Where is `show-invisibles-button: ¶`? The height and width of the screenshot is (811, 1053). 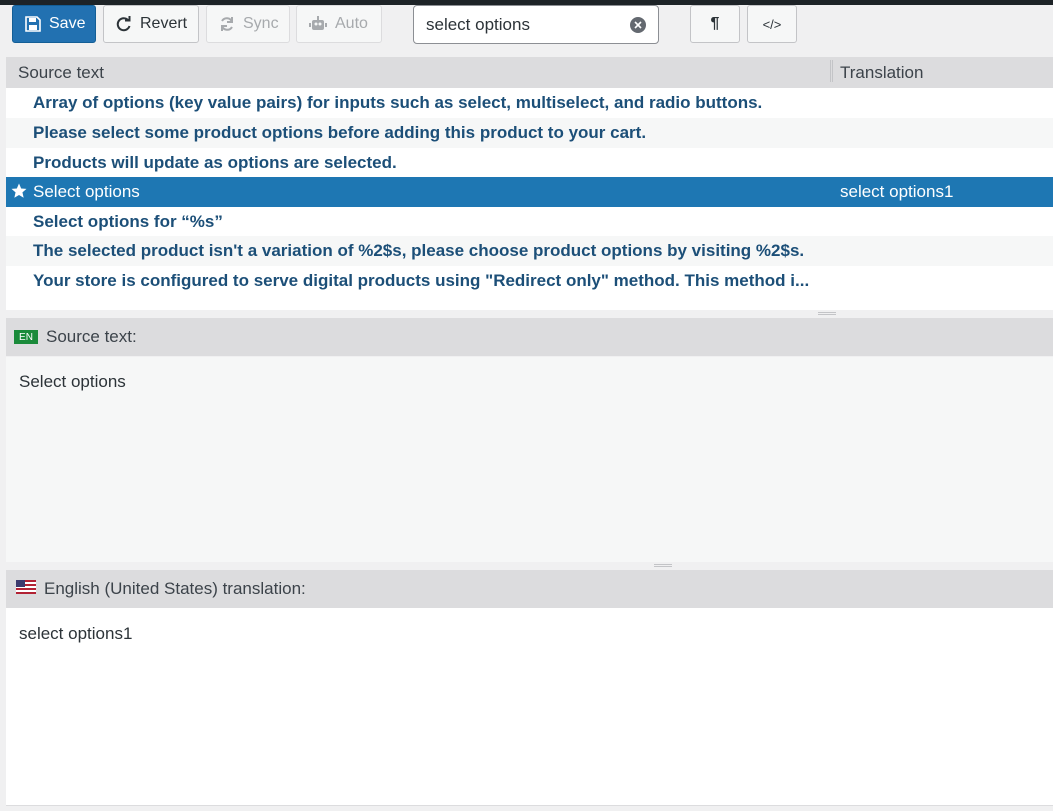 show-invisibles-button: ¶ is located at coordinates (715, 24).